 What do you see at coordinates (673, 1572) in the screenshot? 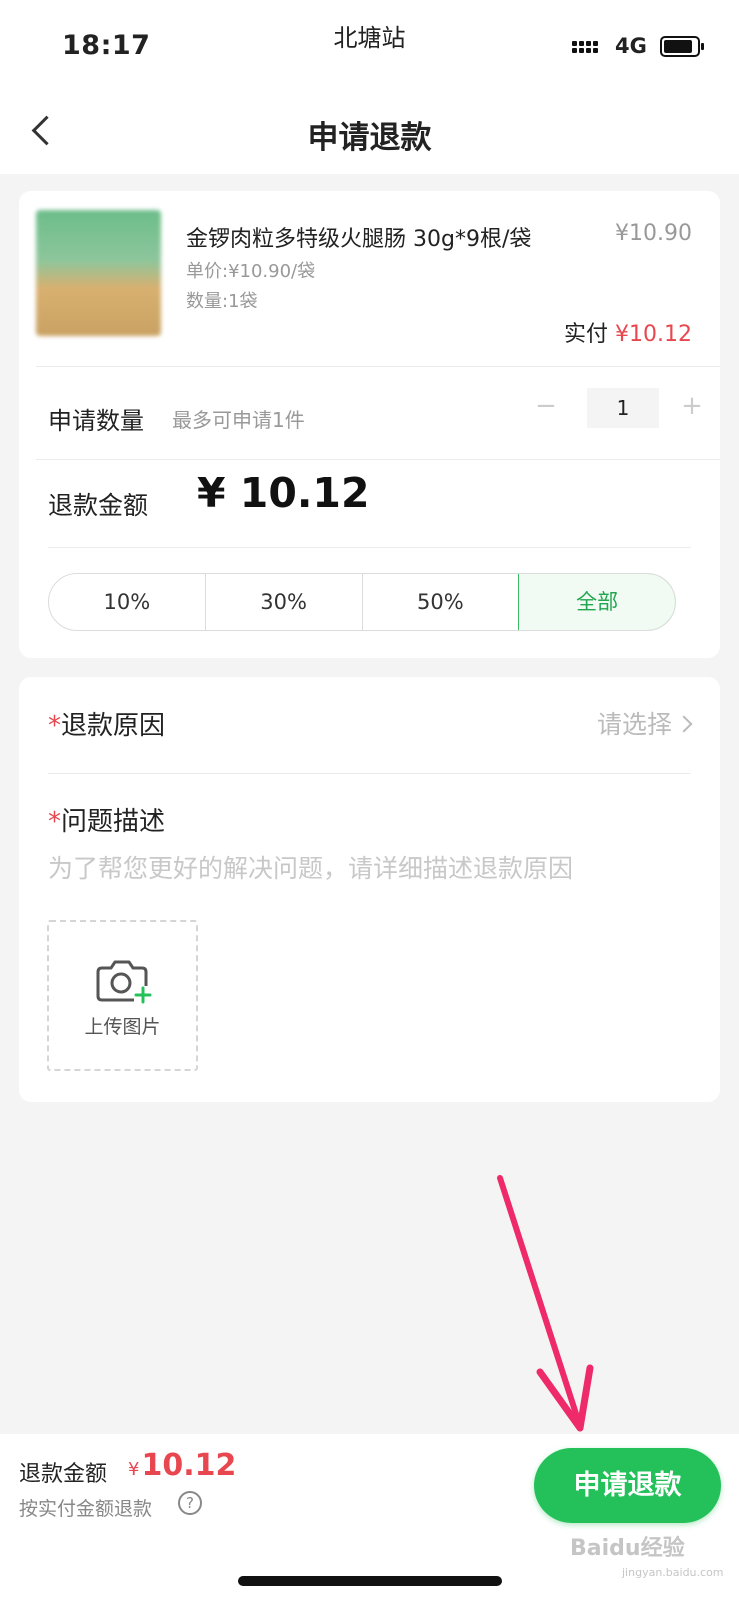
I see `watermark-url: jingyan.baidu.com` at bounding box center [673, 1572].